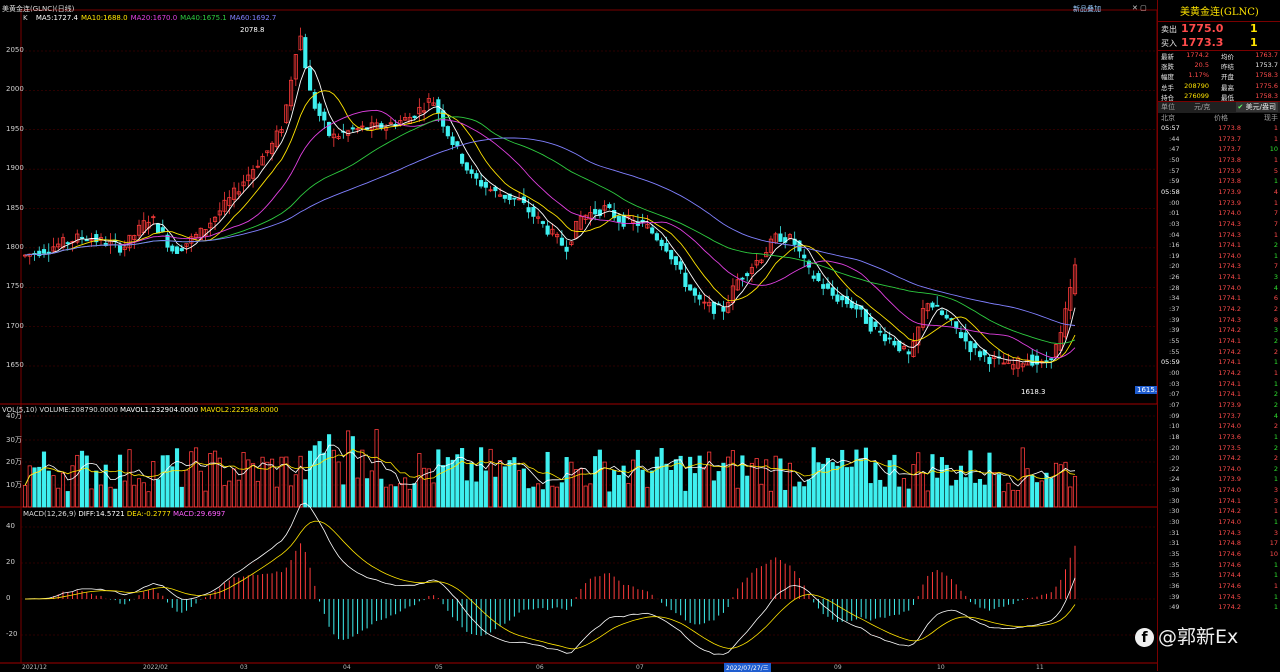  Describe the element at coordinates (1223, 170) in the screenshot. I see `trade-row: :57 1773.9 5` at that location.